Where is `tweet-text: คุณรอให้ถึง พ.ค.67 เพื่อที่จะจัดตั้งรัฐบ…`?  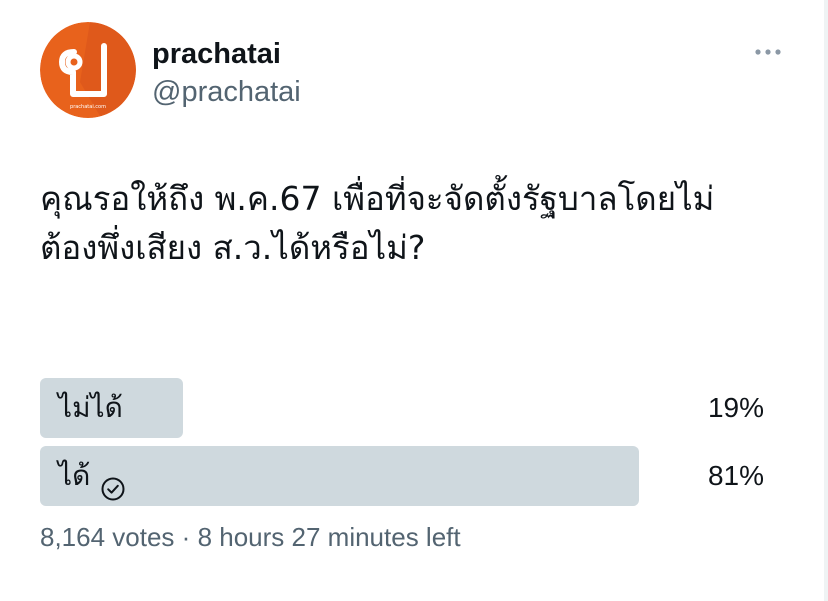
tweet-text: คุณรอให้ถึง พ.ค.67 เพื่อที่จะจัดตั้งรัฐบ… is located at coordinates (410, 223).